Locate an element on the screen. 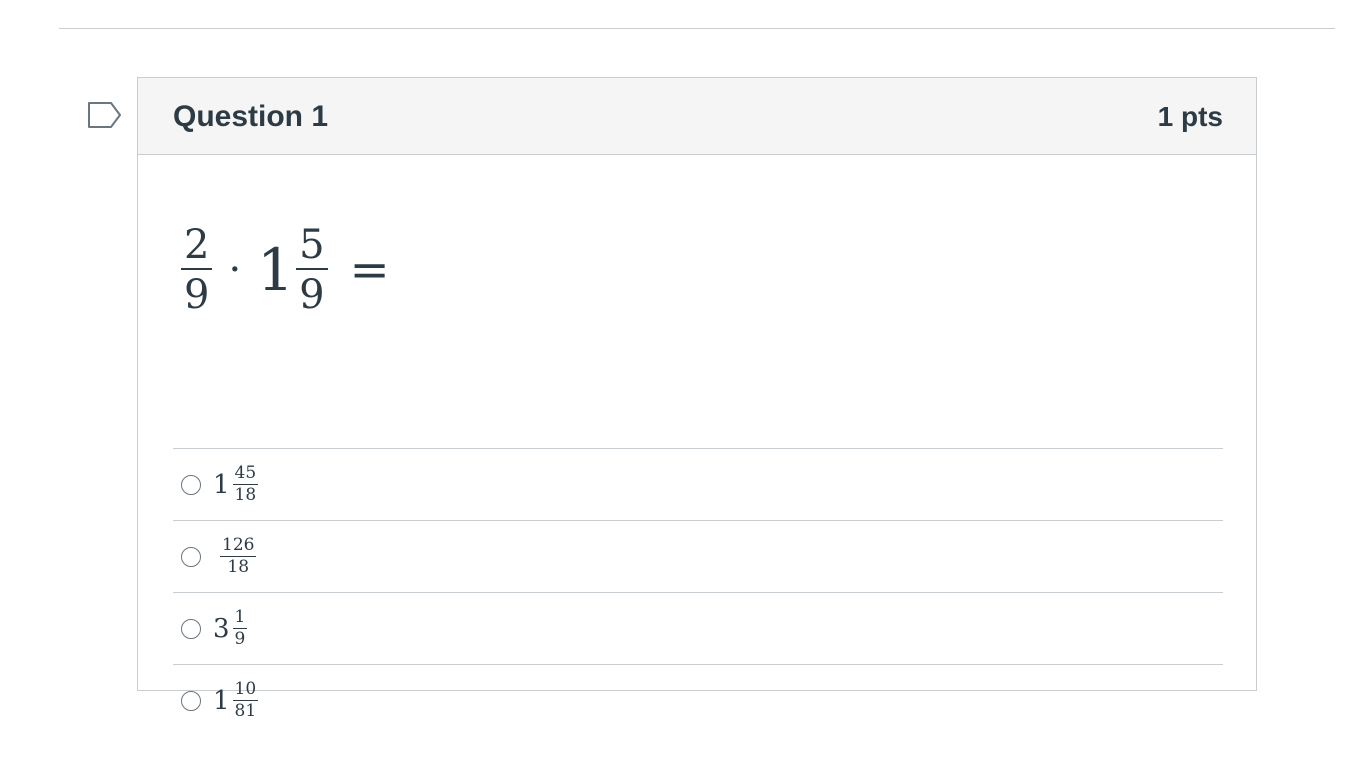 Image resolution: width=1366 pixels, height=768 pixels. top-divider is located at coordinates (697, 28).